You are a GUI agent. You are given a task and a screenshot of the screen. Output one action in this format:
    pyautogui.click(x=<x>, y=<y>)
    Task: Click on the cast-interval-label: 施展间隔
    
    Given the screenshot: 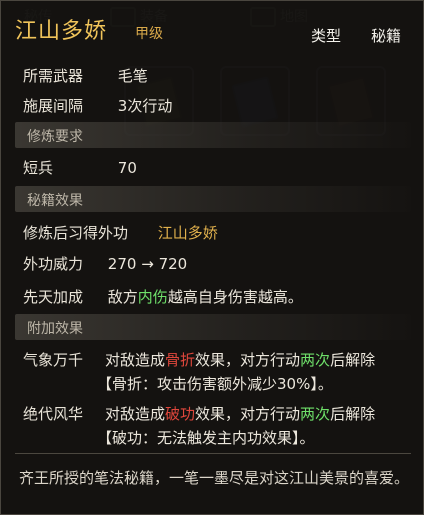 What is the action you would take?
    pyautogui.click(x=53, y=106)
    